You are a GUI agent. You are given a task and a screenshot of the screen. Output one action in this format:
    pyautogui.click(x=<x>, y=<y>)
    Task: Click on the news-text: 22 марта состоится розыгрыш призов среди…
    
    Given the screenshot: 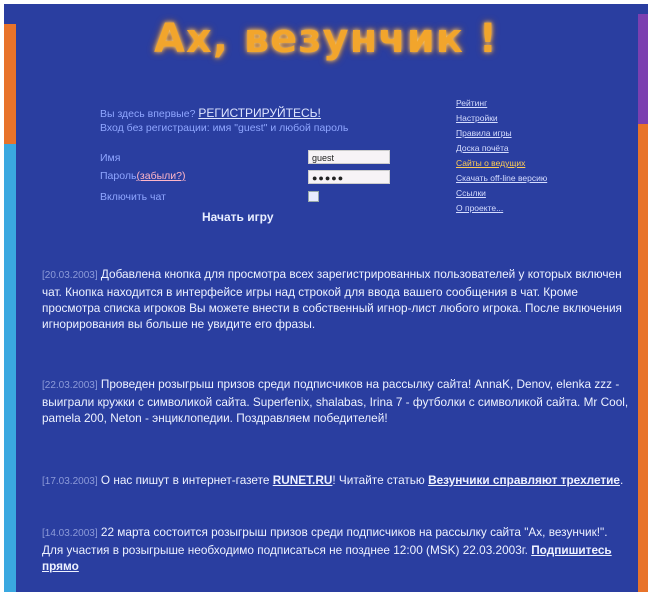 What is the action you would take?
    pyautogui.click(x=325, y=541)
    